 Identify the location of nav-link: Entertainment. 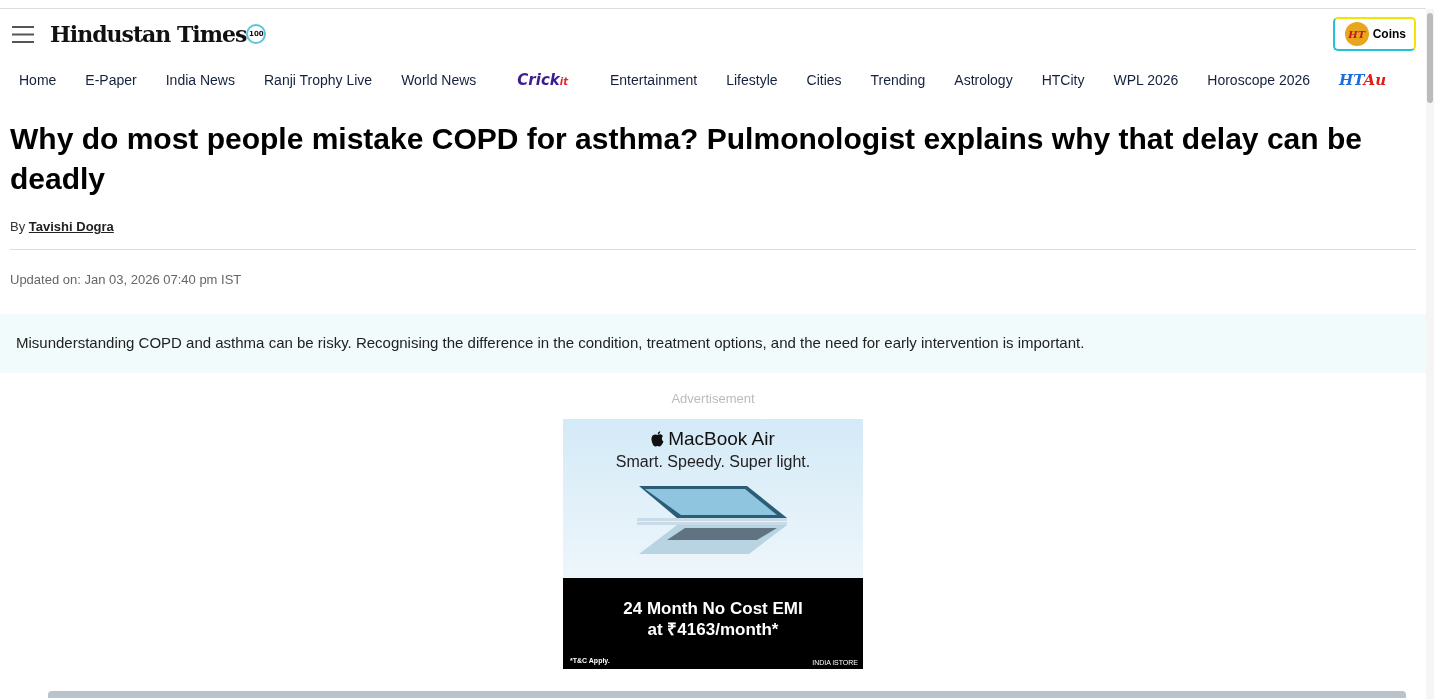
(654, 80).